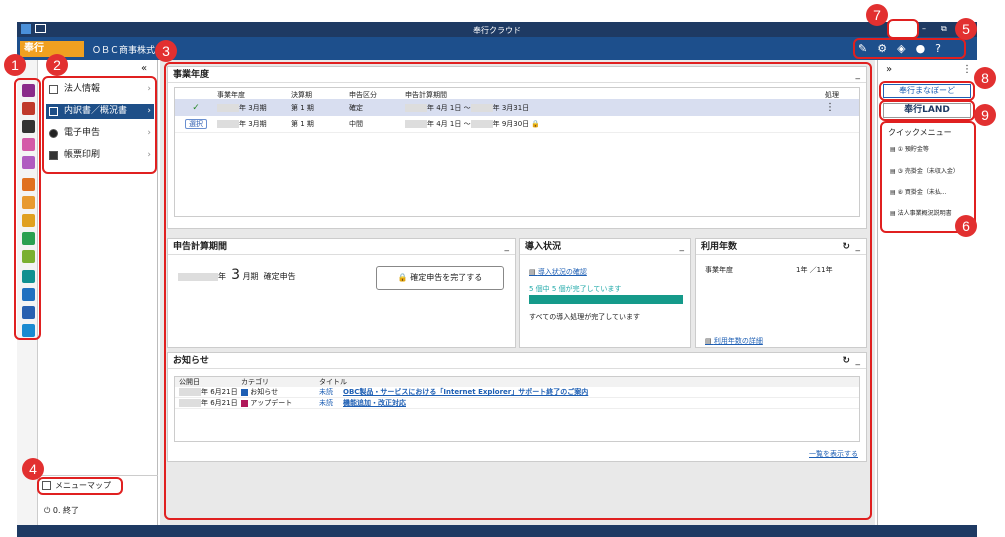  Describe the element at coordinates (40, 28) in the screenshot. I see `window-icon` at that location.